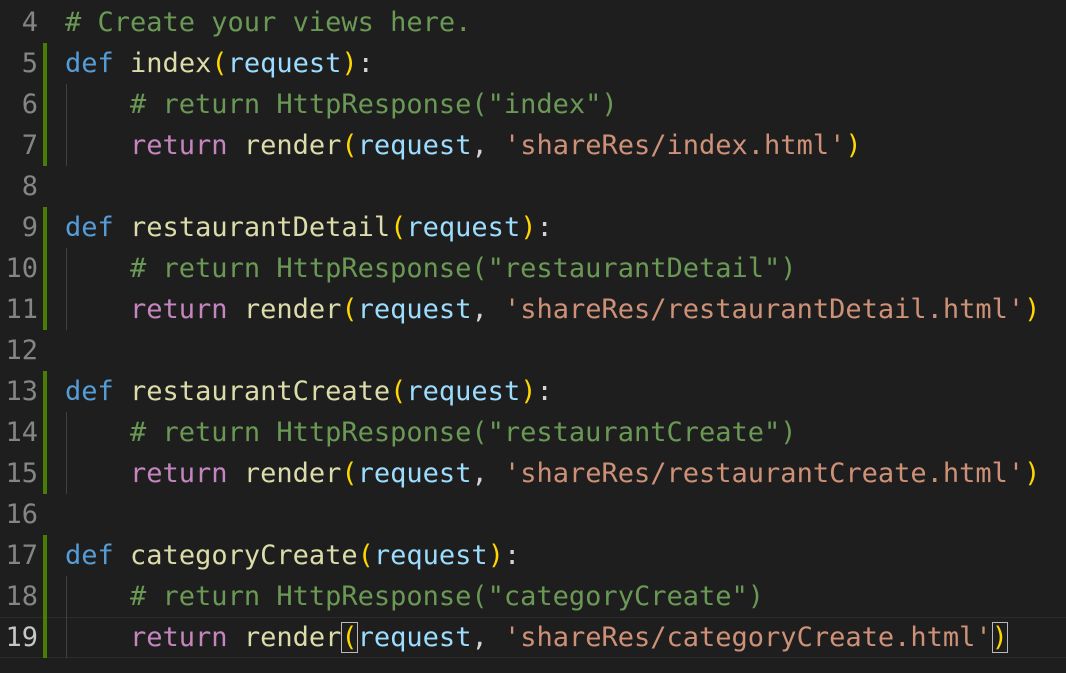 The height and width of the screenshot is (673, 1066). I want to click on code-text: def index(request):, so click(219, 63).